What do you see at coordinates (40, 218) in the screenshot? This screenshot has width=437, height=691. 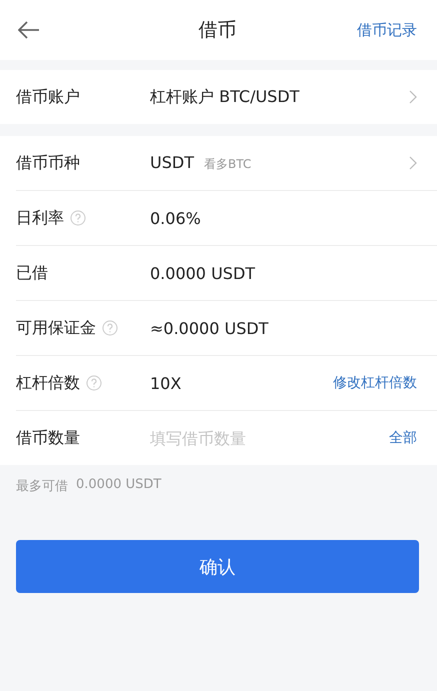 I see `row-label: 日利率` at bounding box center [40, 218].